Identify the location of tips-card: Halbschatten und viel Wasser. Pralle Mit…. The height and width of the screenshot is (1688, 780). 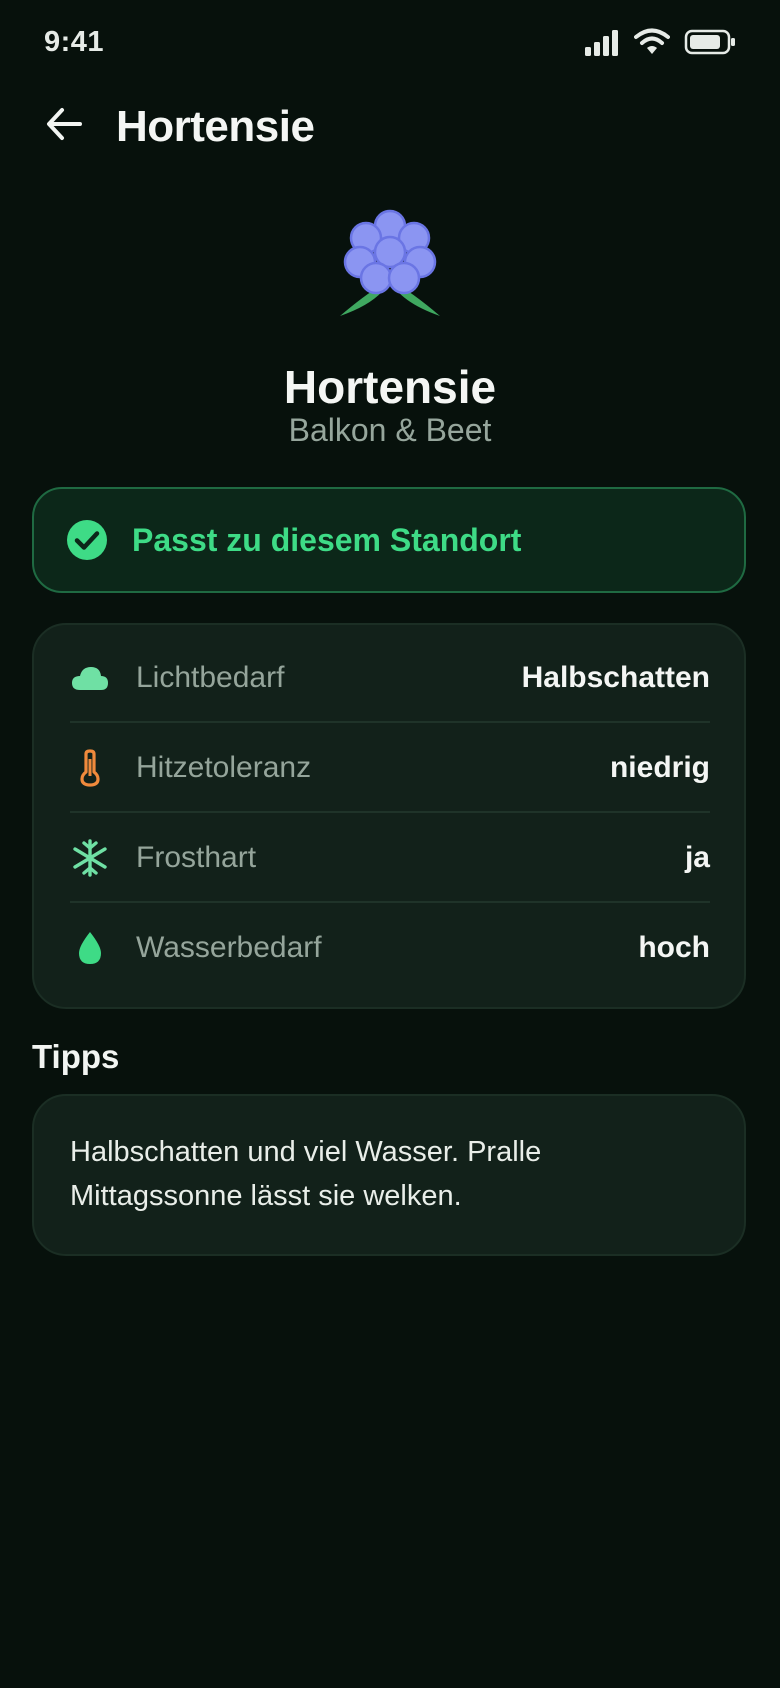
(389, 1175).